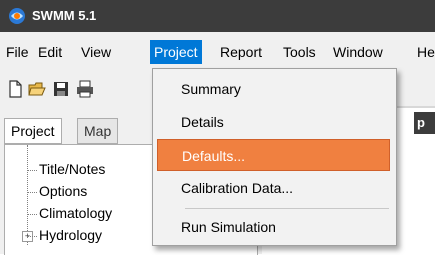 This screenshot has width=435, height=255. Describe the element at coordinates (98, 131) in the screenshot. I see `tab-map: Map` at that location.